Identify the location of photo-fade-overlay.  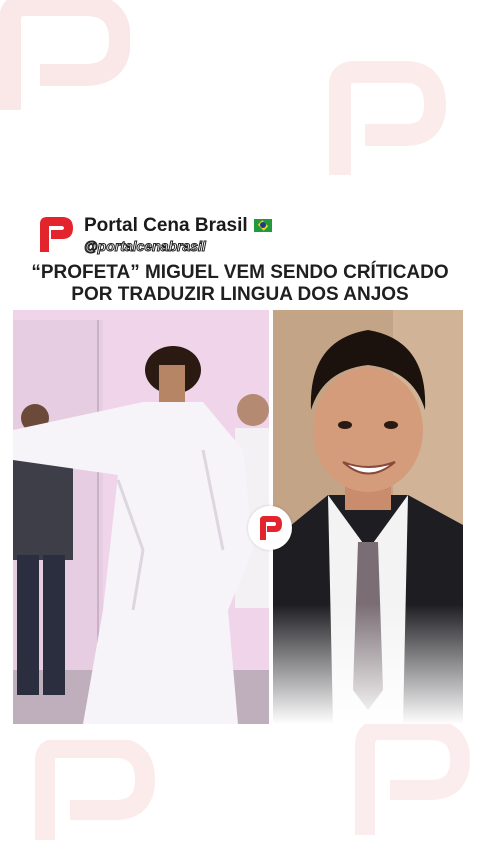
(368, 664).